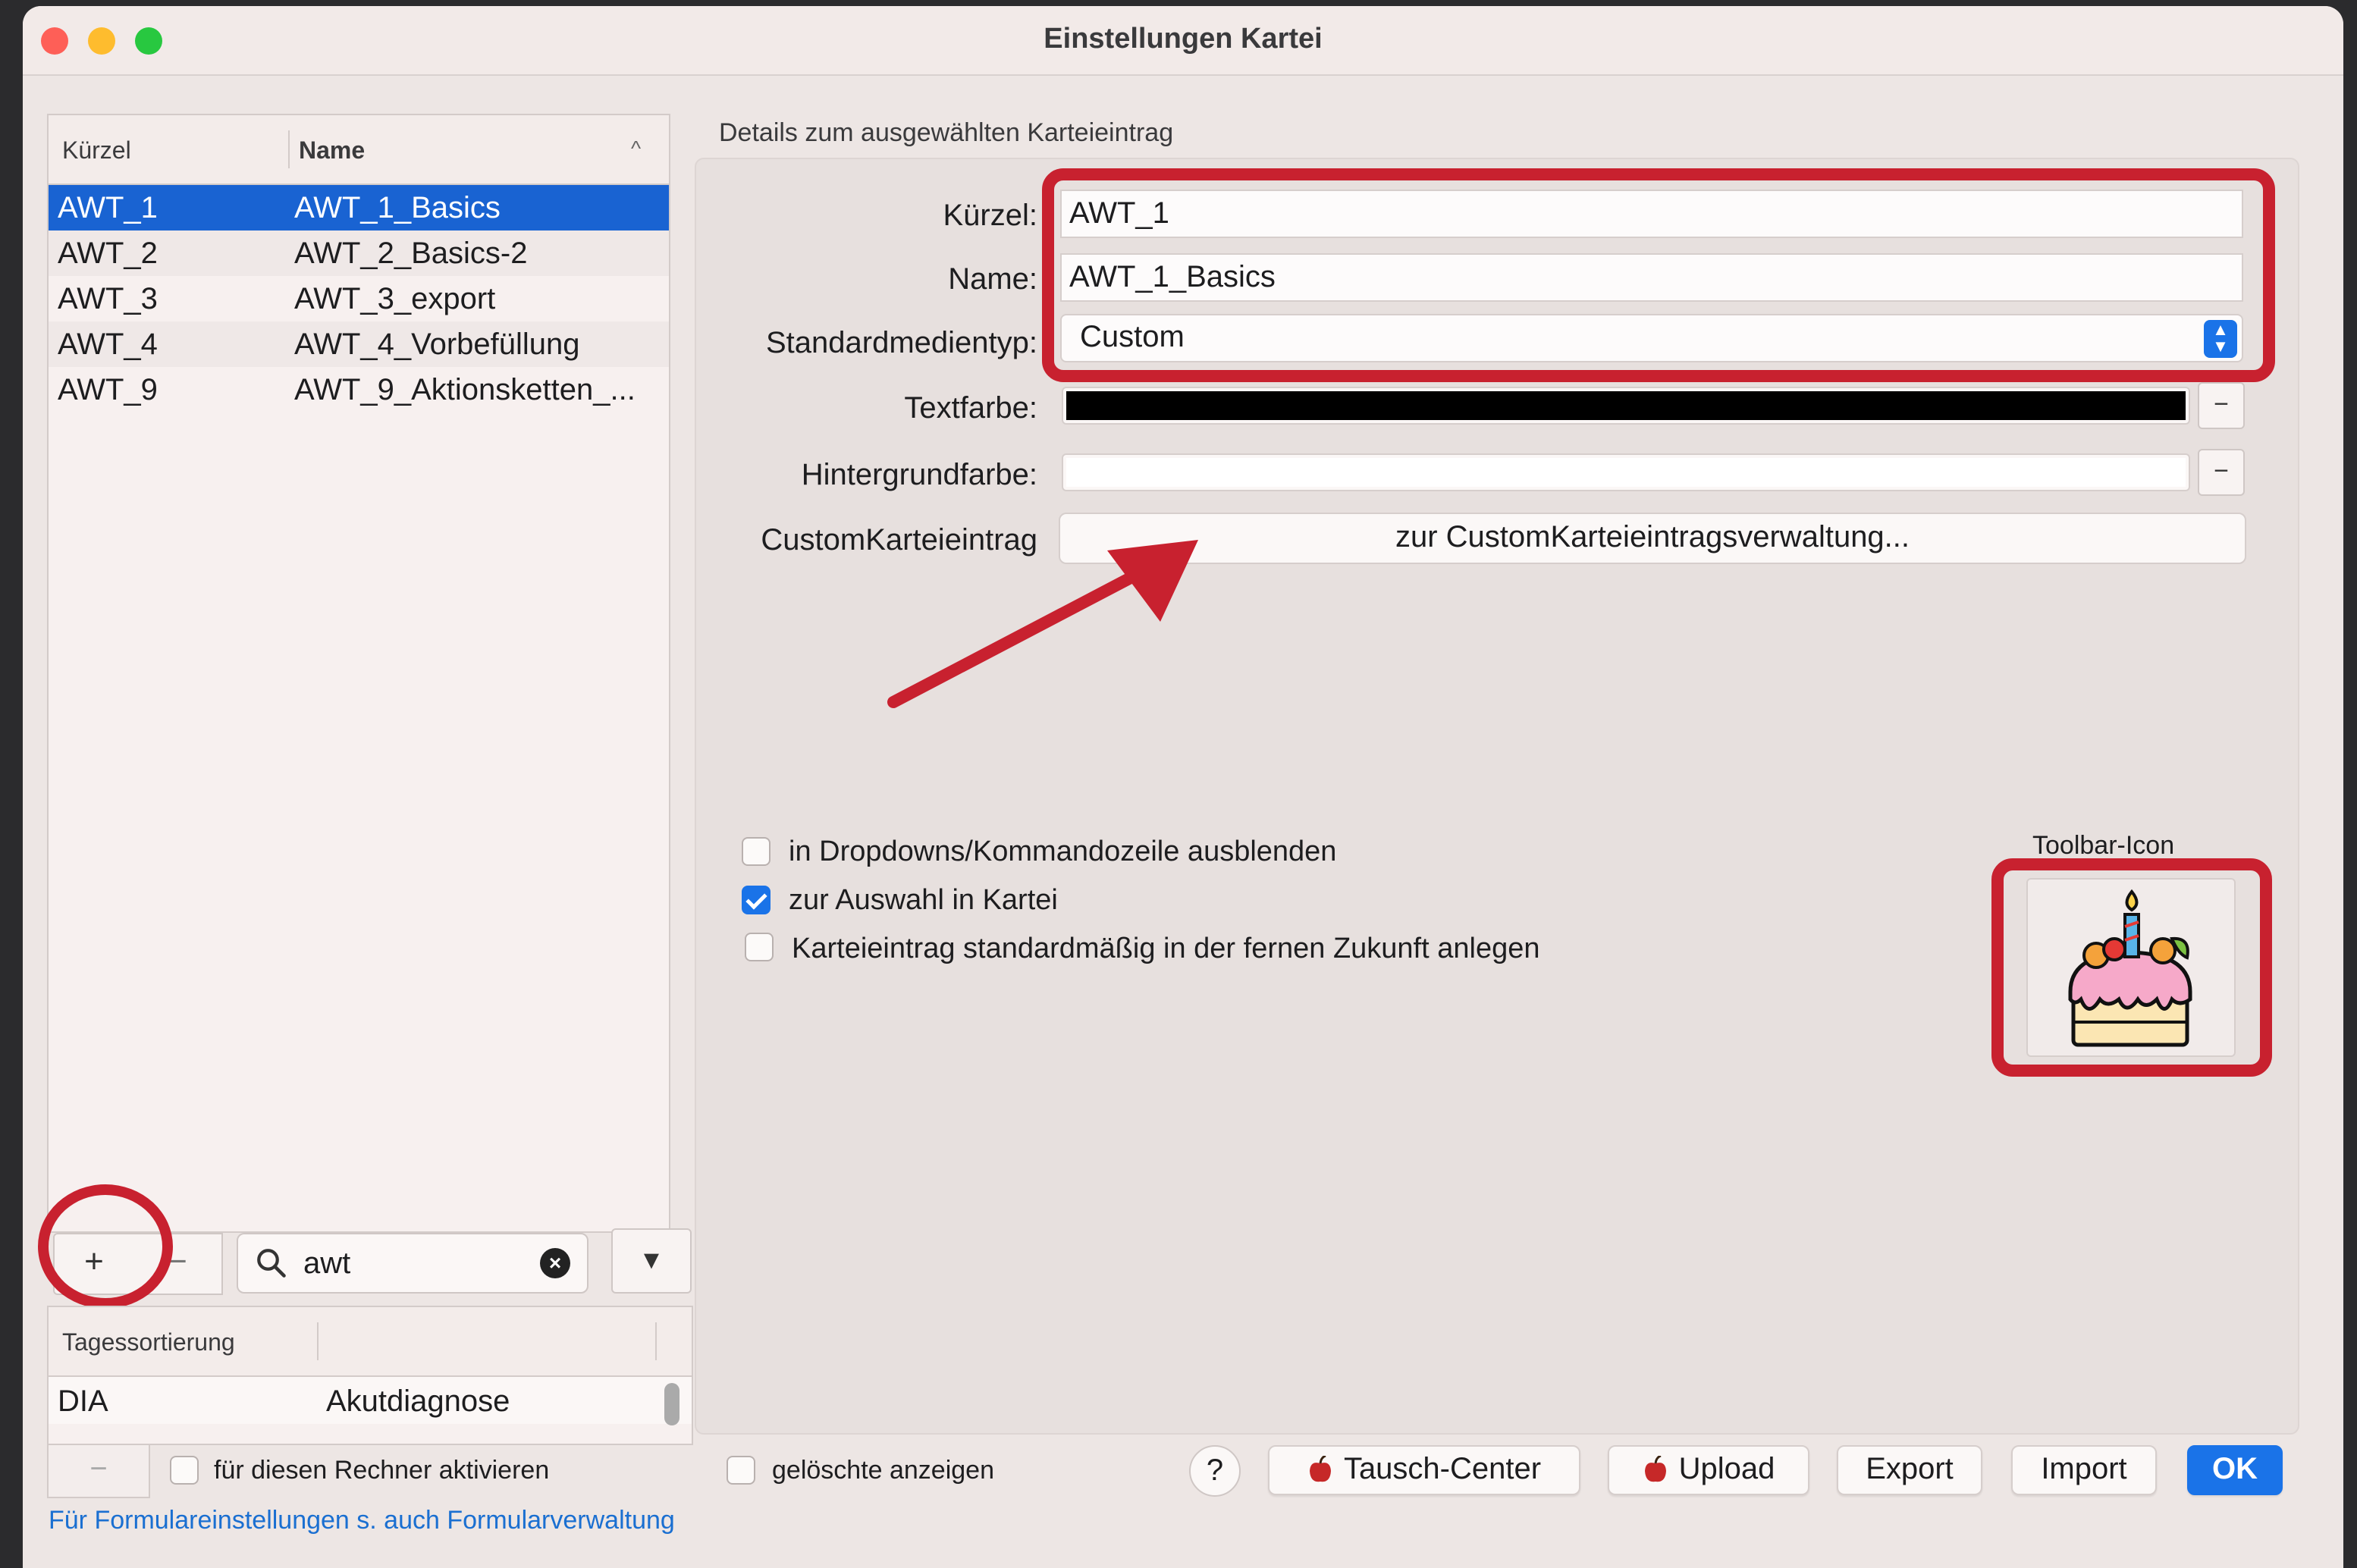 Image resolution: width=2357 pixels, height=1568 pixels. I want to click on list-row: AWT_4 AWT_4_Vorbefüllung, so click(359, 344).